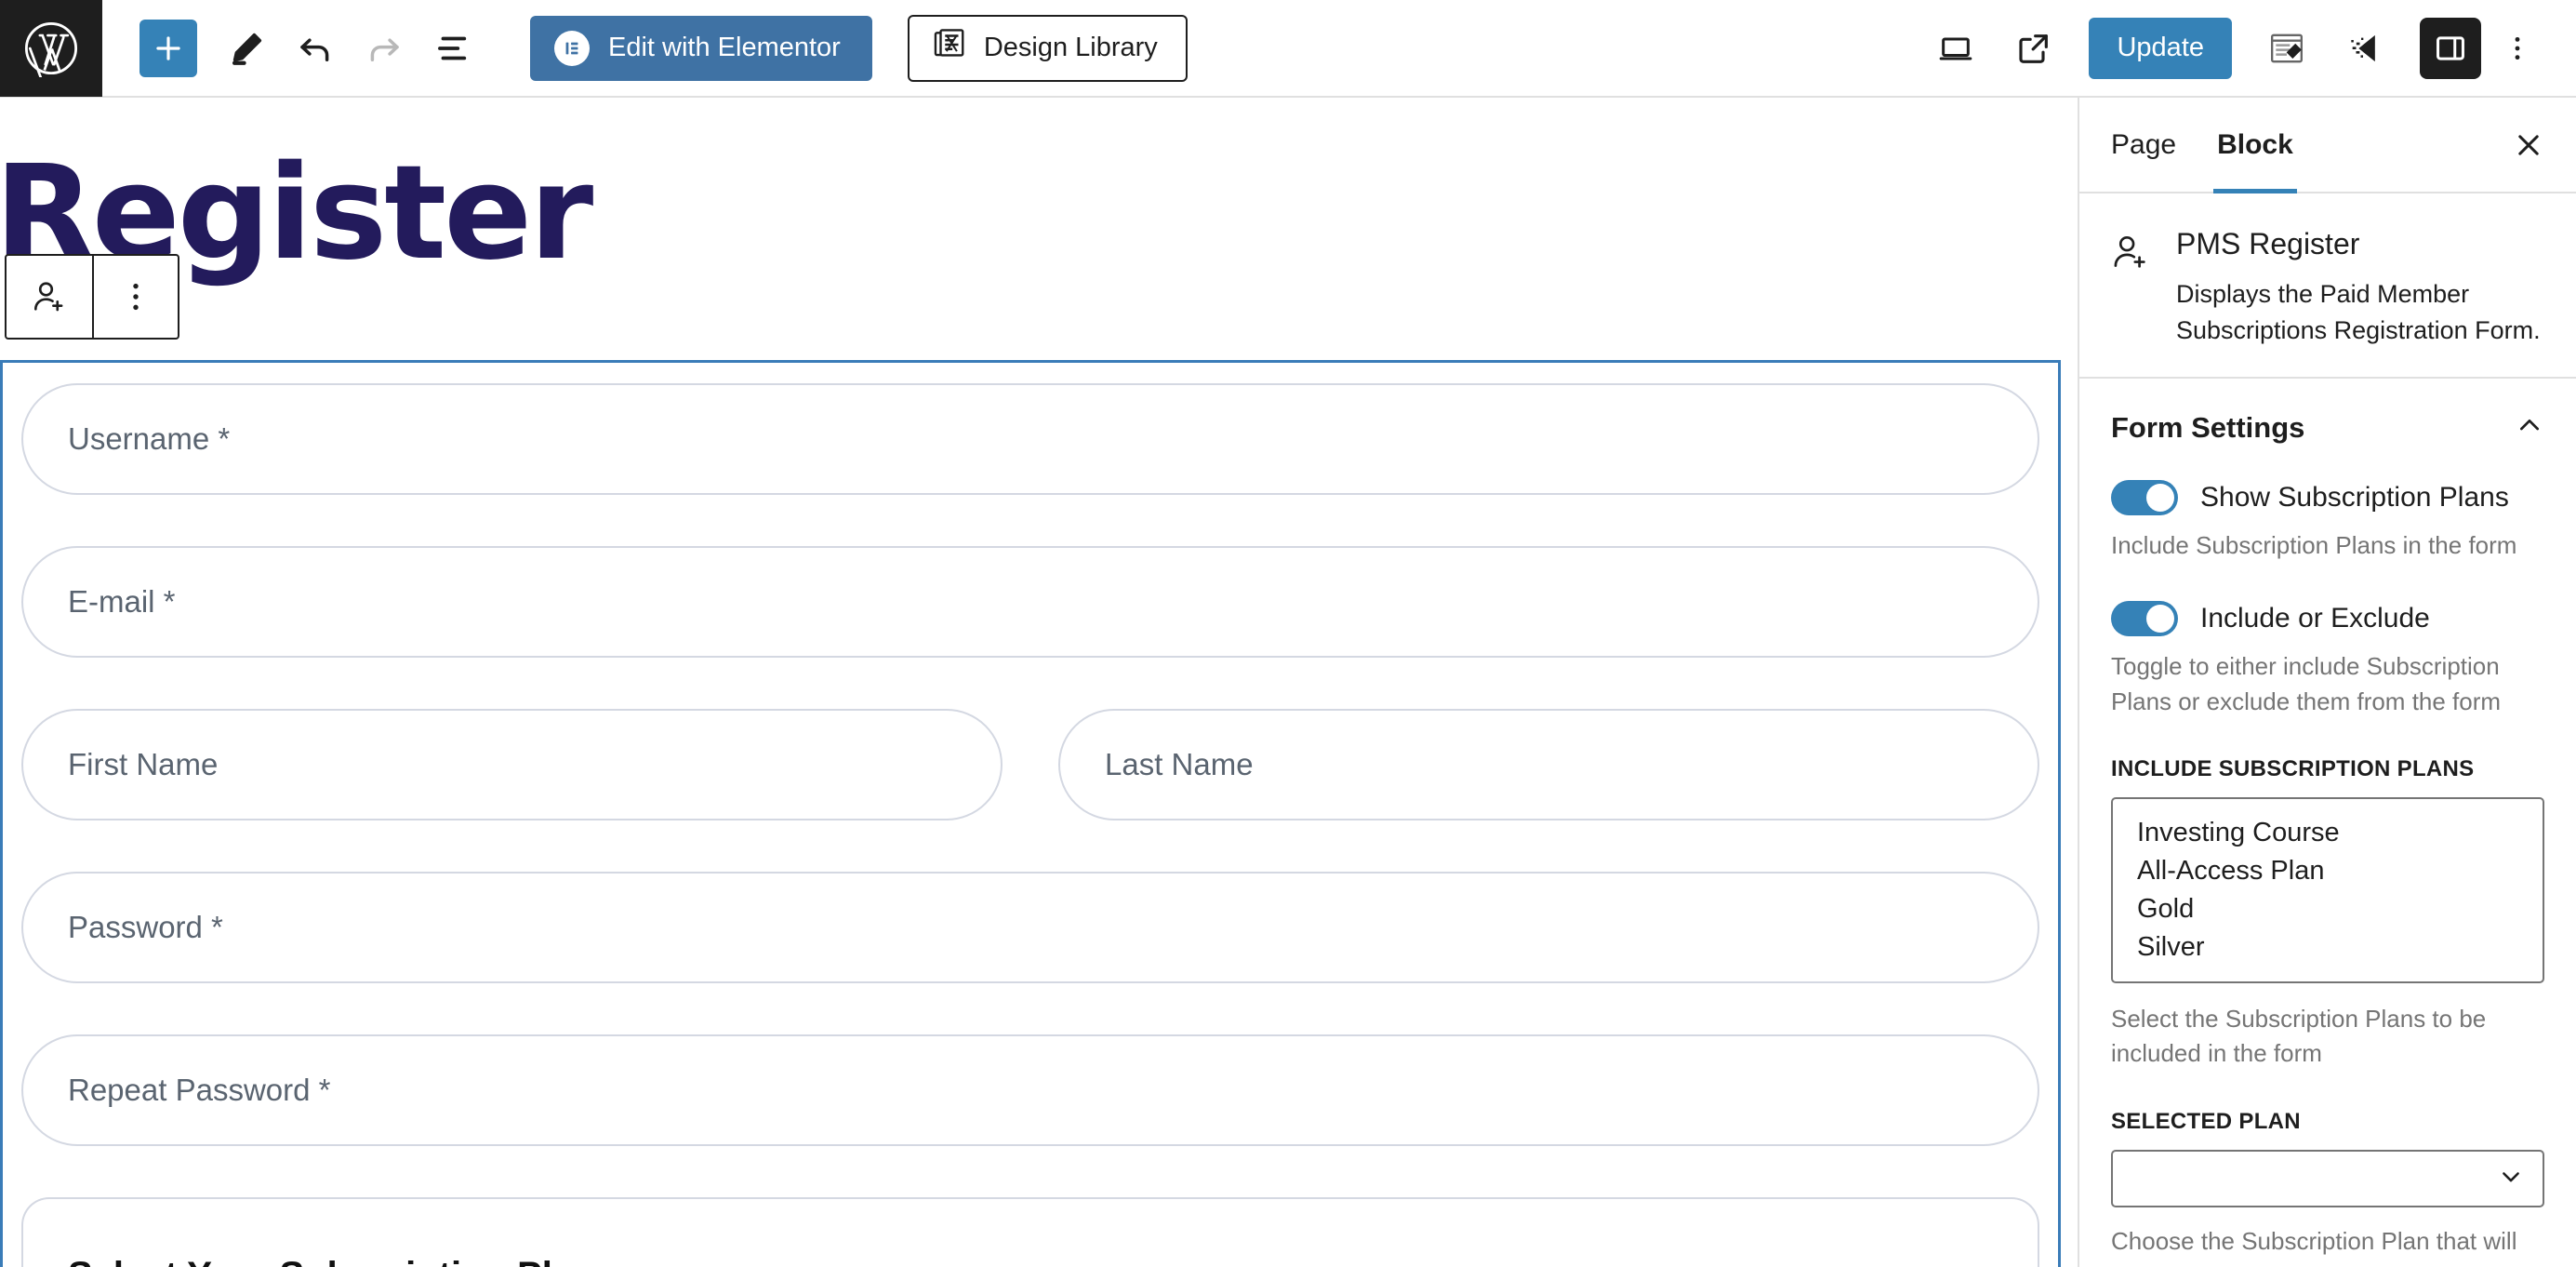 Image resolution: width=2576 pixels, height=1267 pixels. Describe the element at coordinates (2328, 871) in the screenshot. I see `plan-option: All-Access Plan` at that location.